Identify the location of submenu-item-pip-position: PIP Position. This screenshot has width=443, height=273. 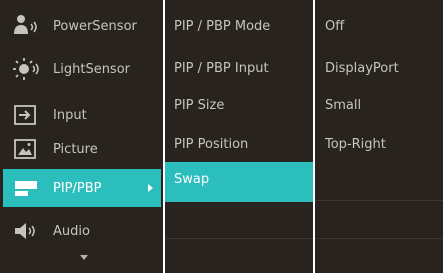
(239, 144).